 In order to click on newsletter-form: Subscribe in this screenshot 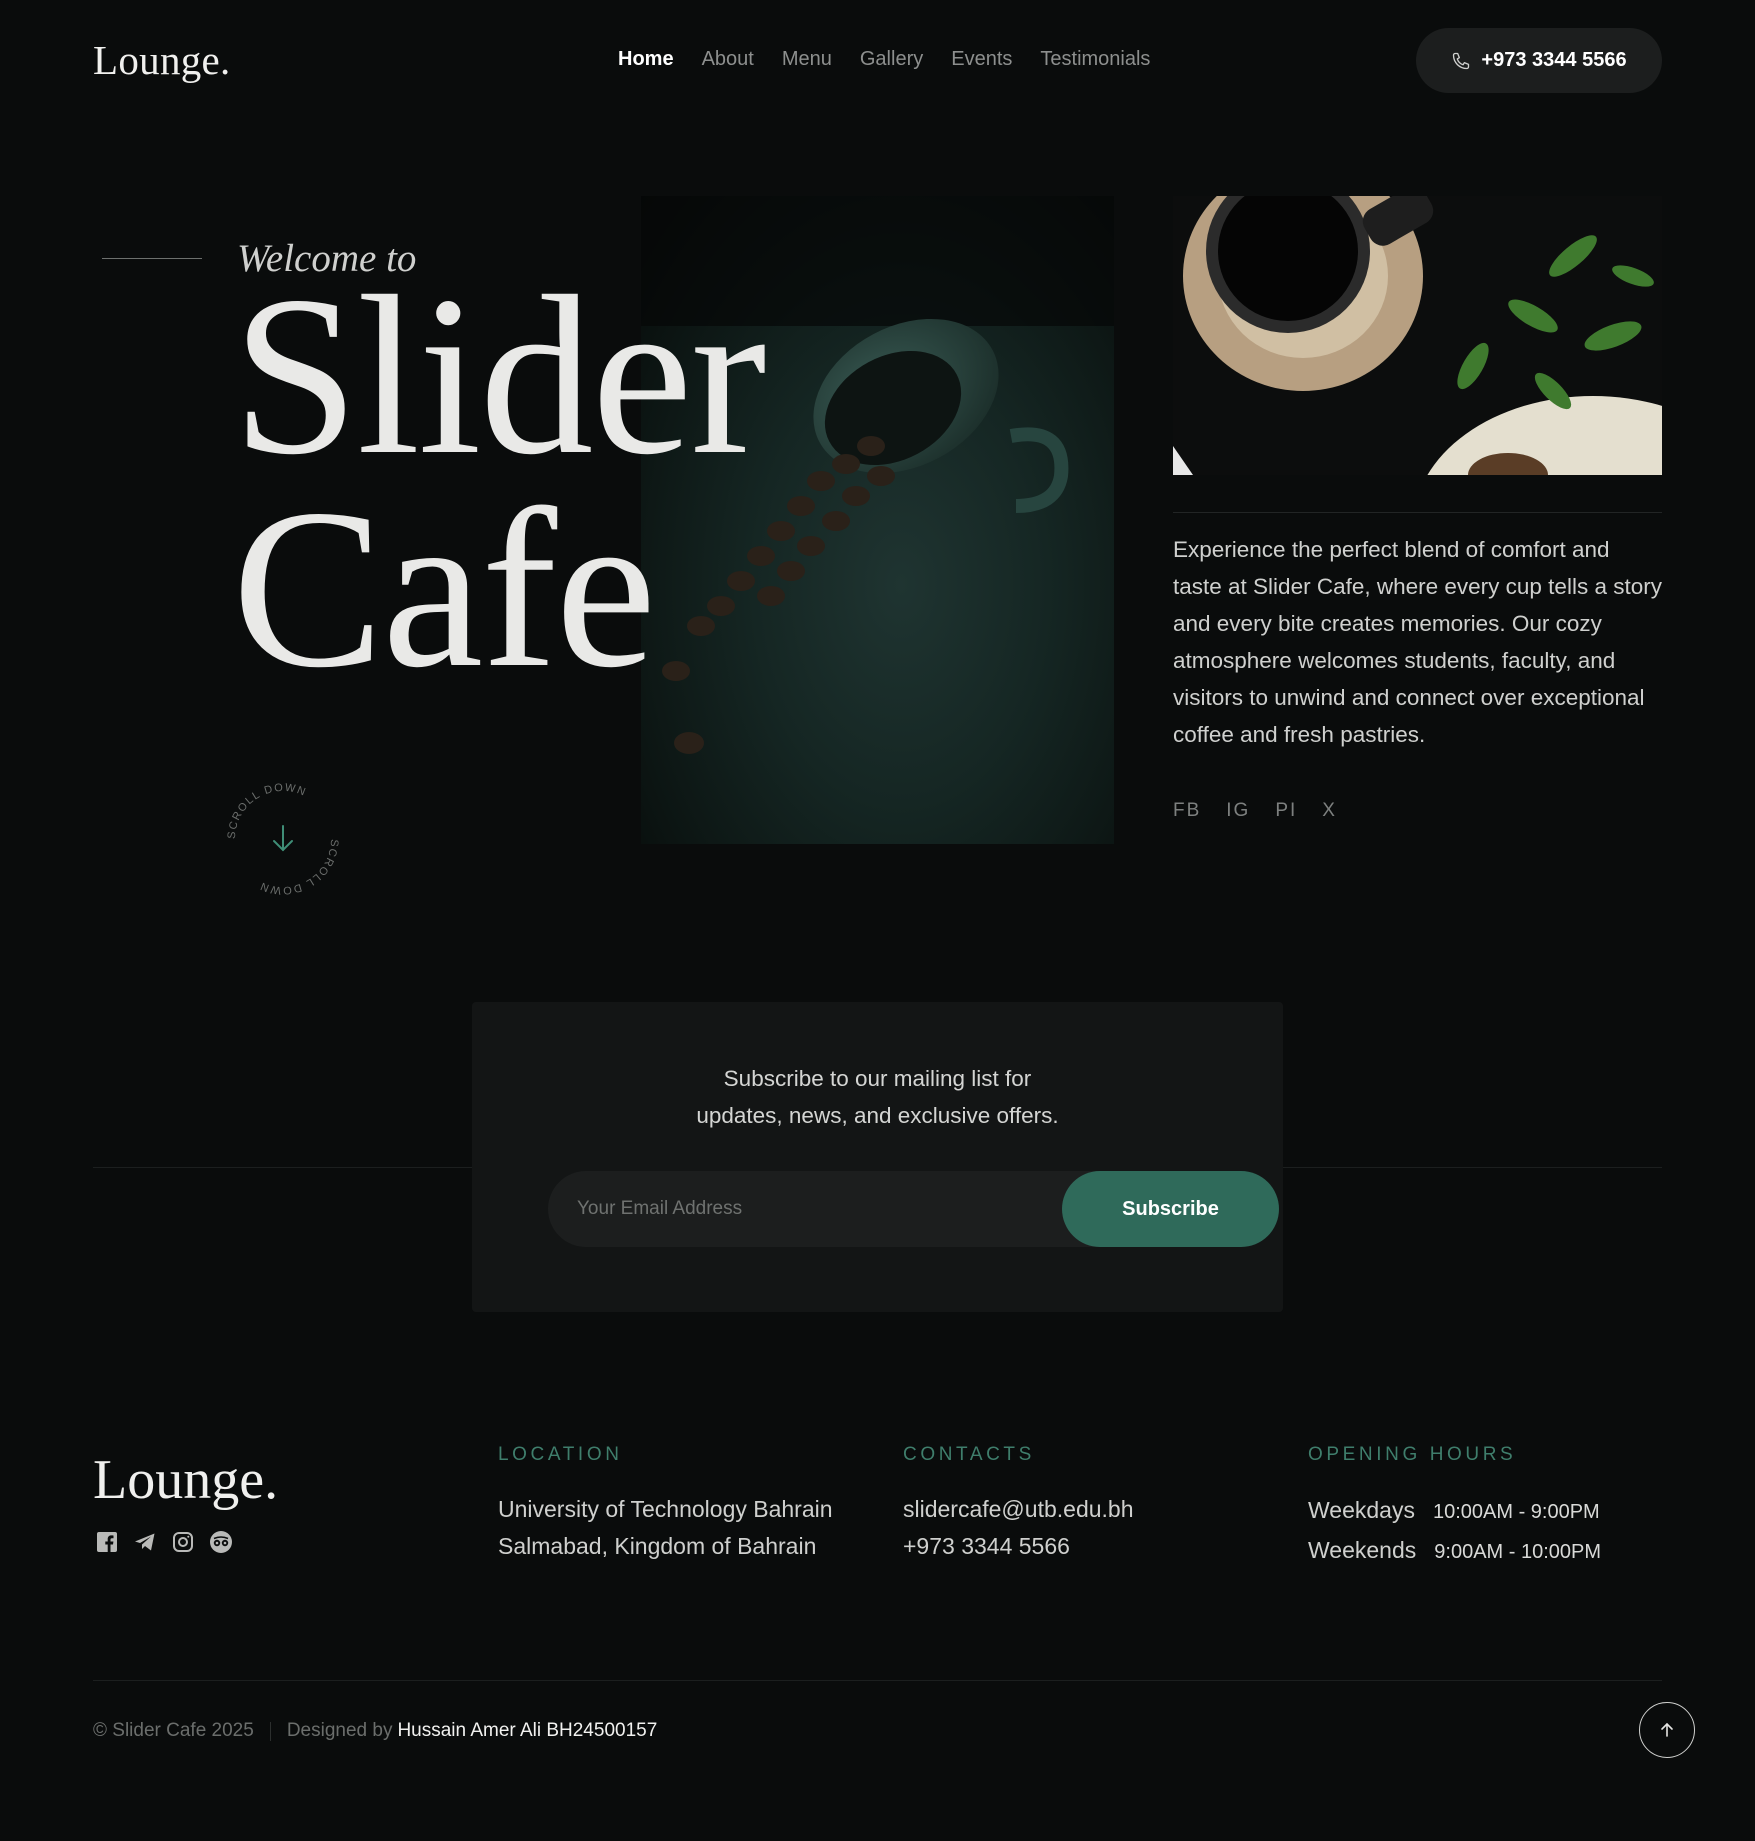, I will do `click(913, 1209)`.